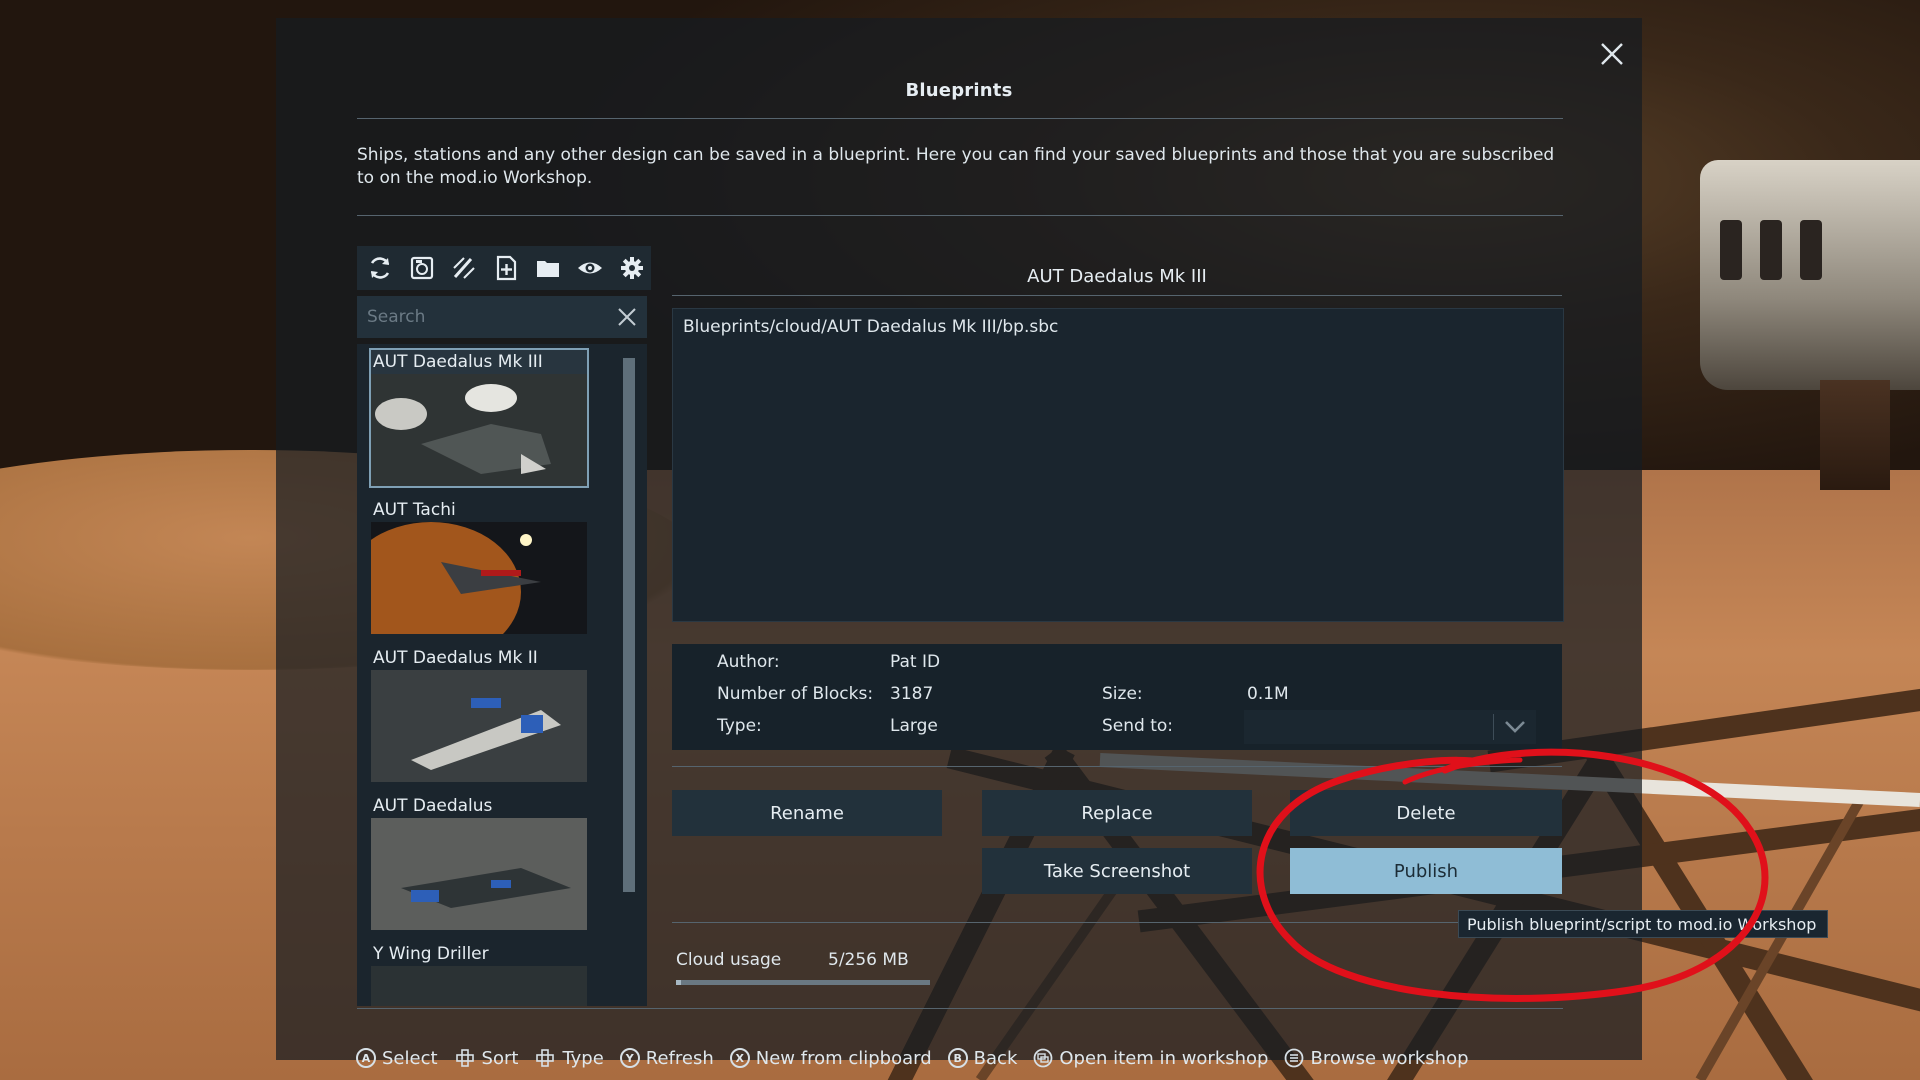  What do you see at coordinates (583, 1058) in the screenshot?
I see `hint-label: Type` at bounding box center [583, 1058].